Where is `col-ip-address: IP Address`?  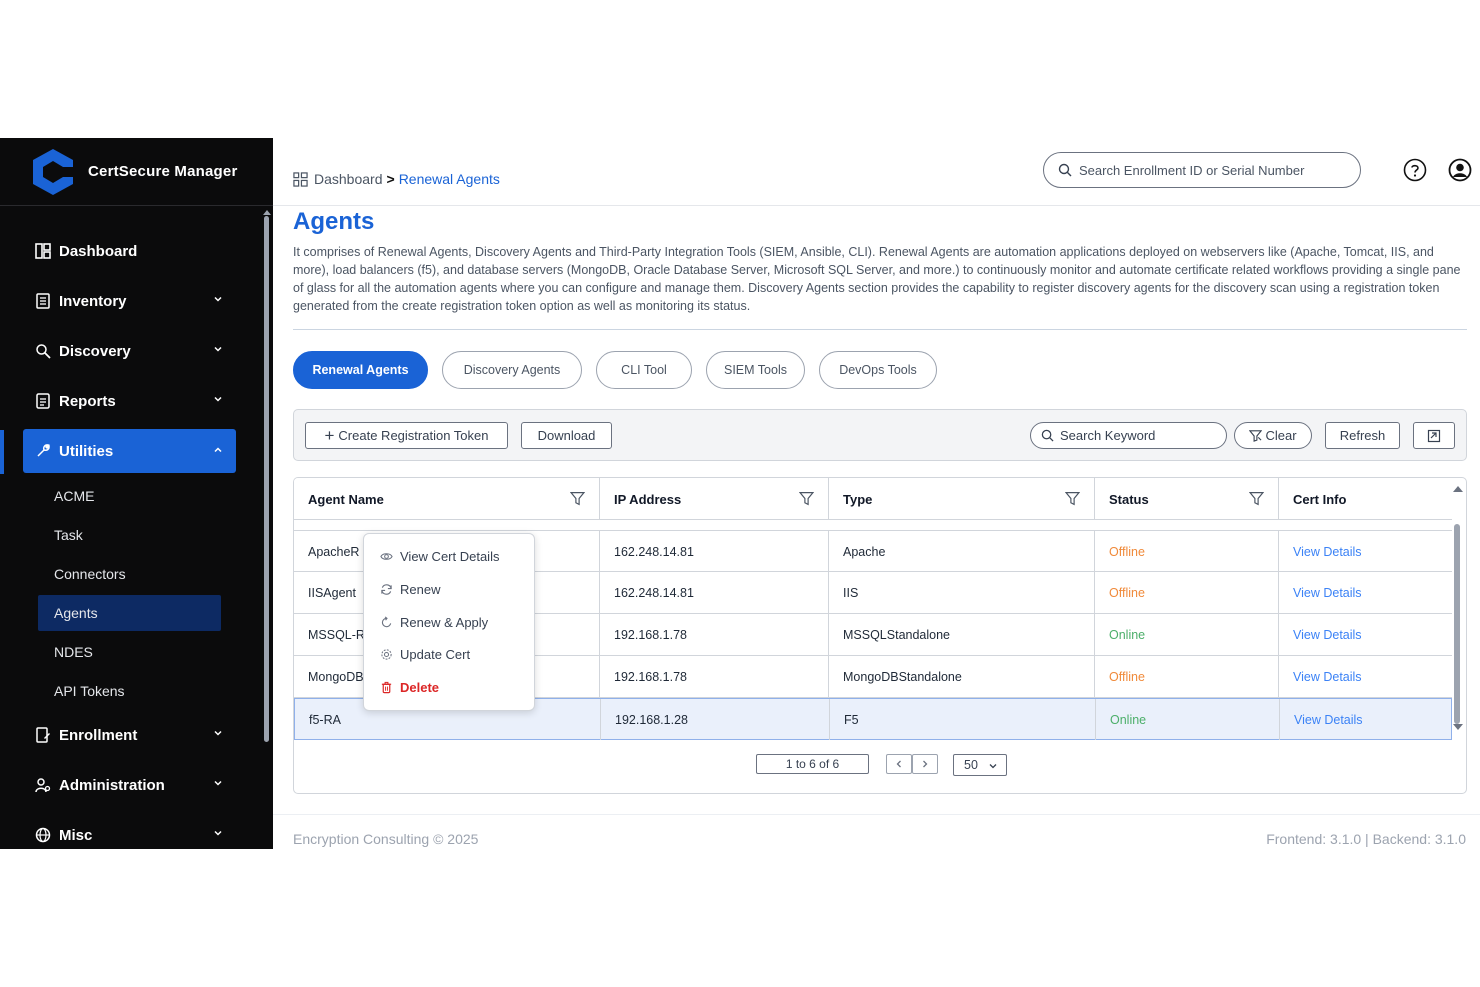 col-ip-address: IP Address is located at coordinates (714, 499).